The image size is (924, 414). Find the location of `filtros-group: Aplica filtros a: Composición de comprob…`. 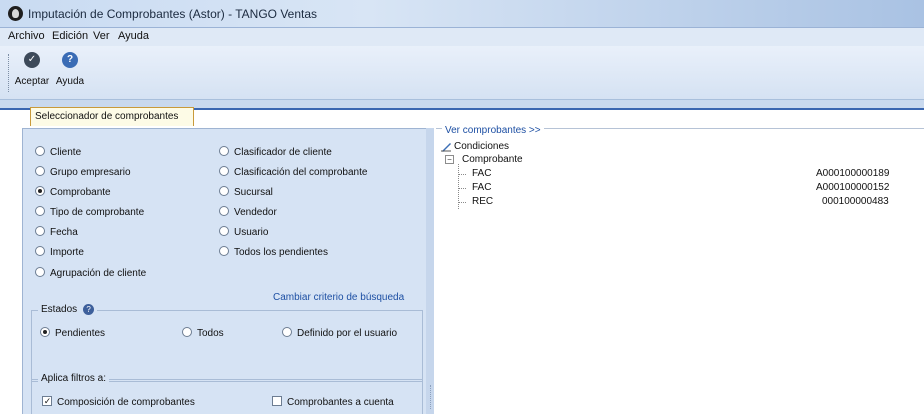

filtros-group: Aplica filtros a: Composición de comprob… is located at coordinates (227, 393).